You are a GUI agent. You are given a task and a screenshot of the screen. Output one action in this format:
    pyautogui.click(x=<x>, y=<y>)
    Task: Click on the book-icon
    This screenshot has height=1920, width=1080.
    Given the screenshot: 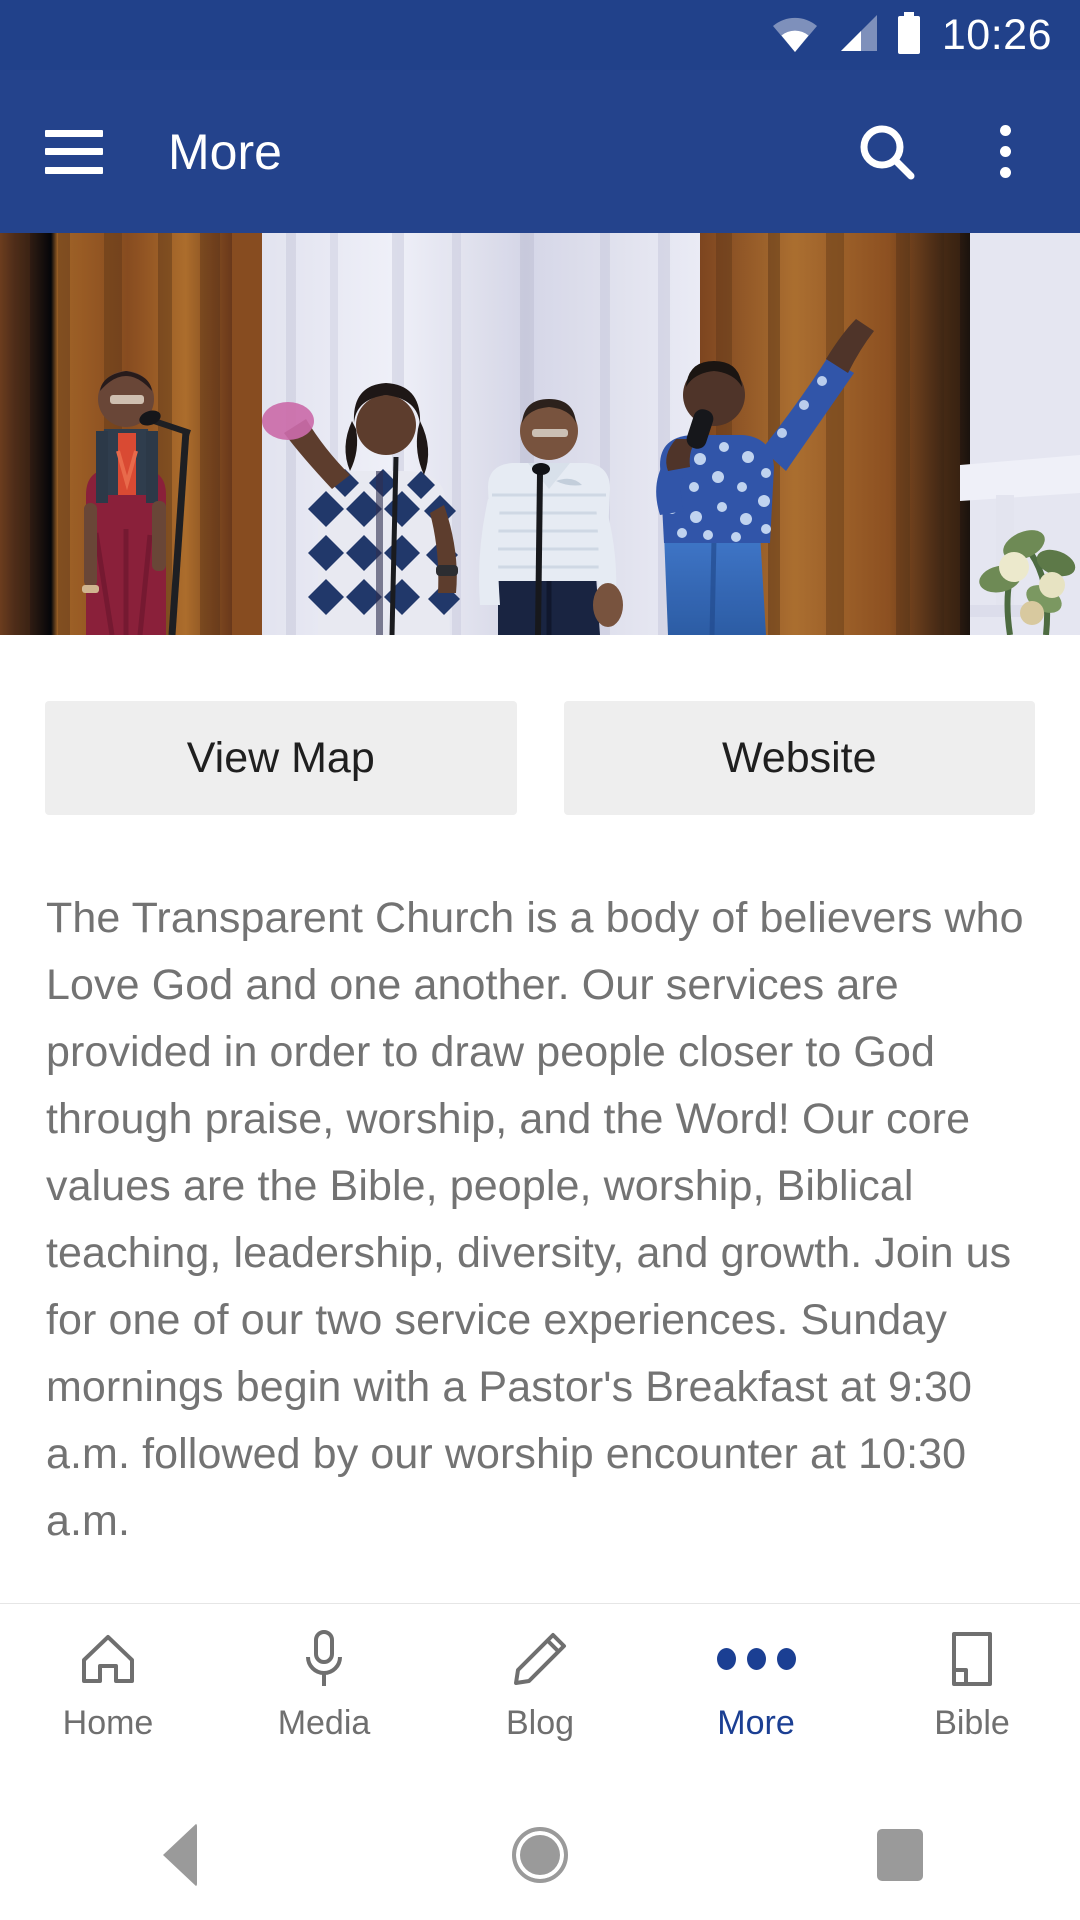 What is the action you would take?
    pyautogui.click(x=972, y=1659)
    